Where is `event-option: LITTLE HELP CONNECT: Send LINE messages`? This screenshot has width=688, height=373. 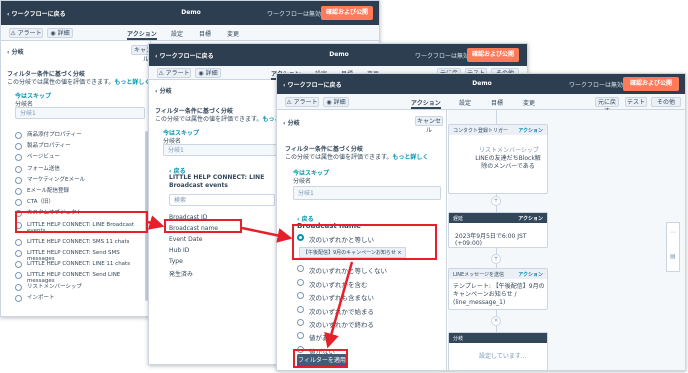 event-option: LITTLE HELP CONNECT: Send LINE messages is located at coordinates (79, 277).